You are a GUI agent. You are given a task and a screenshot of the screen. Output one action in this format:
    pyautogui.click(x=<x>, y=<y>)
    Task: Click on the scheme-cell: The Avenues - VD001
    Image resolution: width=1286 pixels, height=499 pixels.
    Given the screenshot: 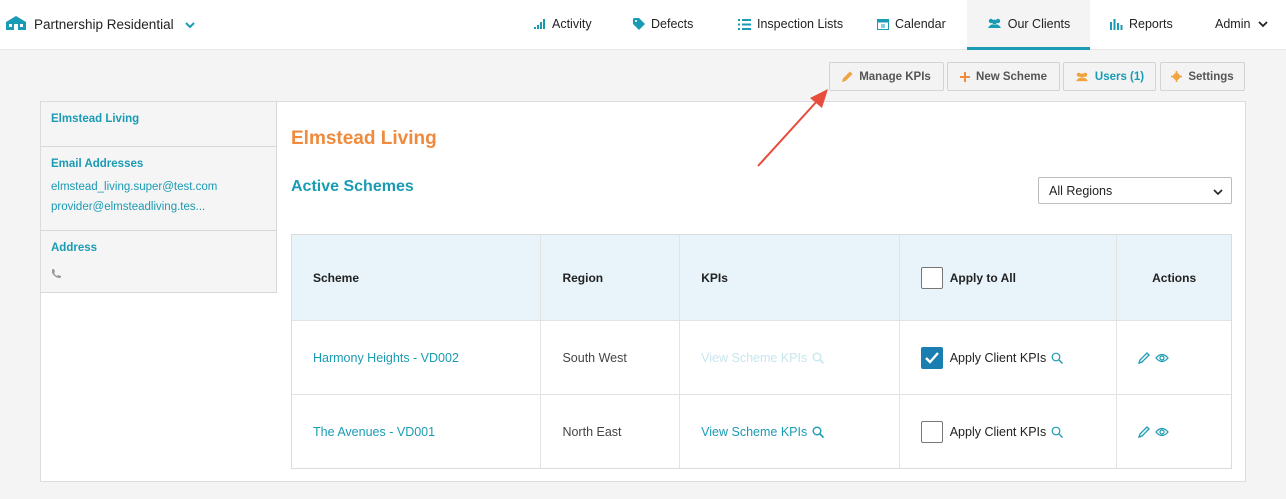 What is the action you would take?
    pyautogui.click(x=416, y=431)
    